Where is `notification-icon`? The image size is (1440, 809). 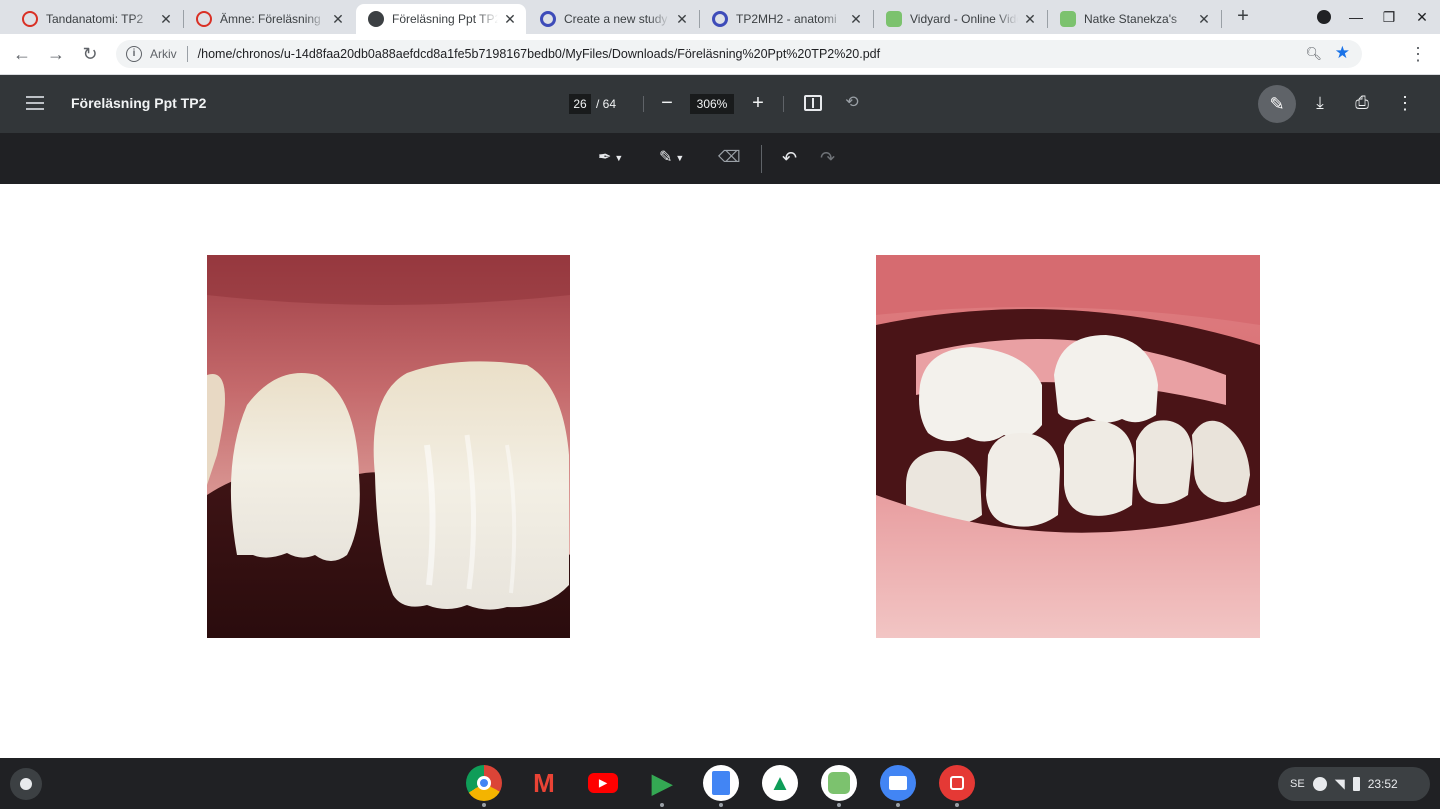 notification-icon is located at coordinates (1319, 784).